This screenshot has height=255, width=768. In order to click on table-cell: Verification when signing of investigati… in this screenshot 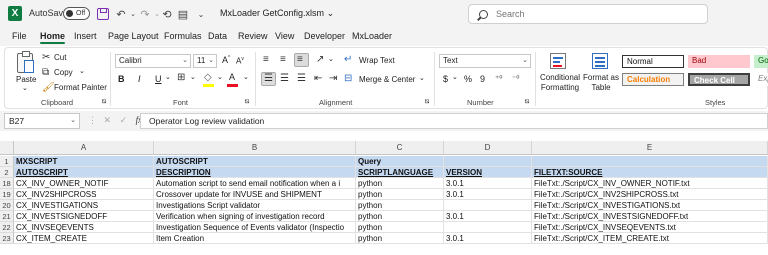, I will do `click(255, 216)`.